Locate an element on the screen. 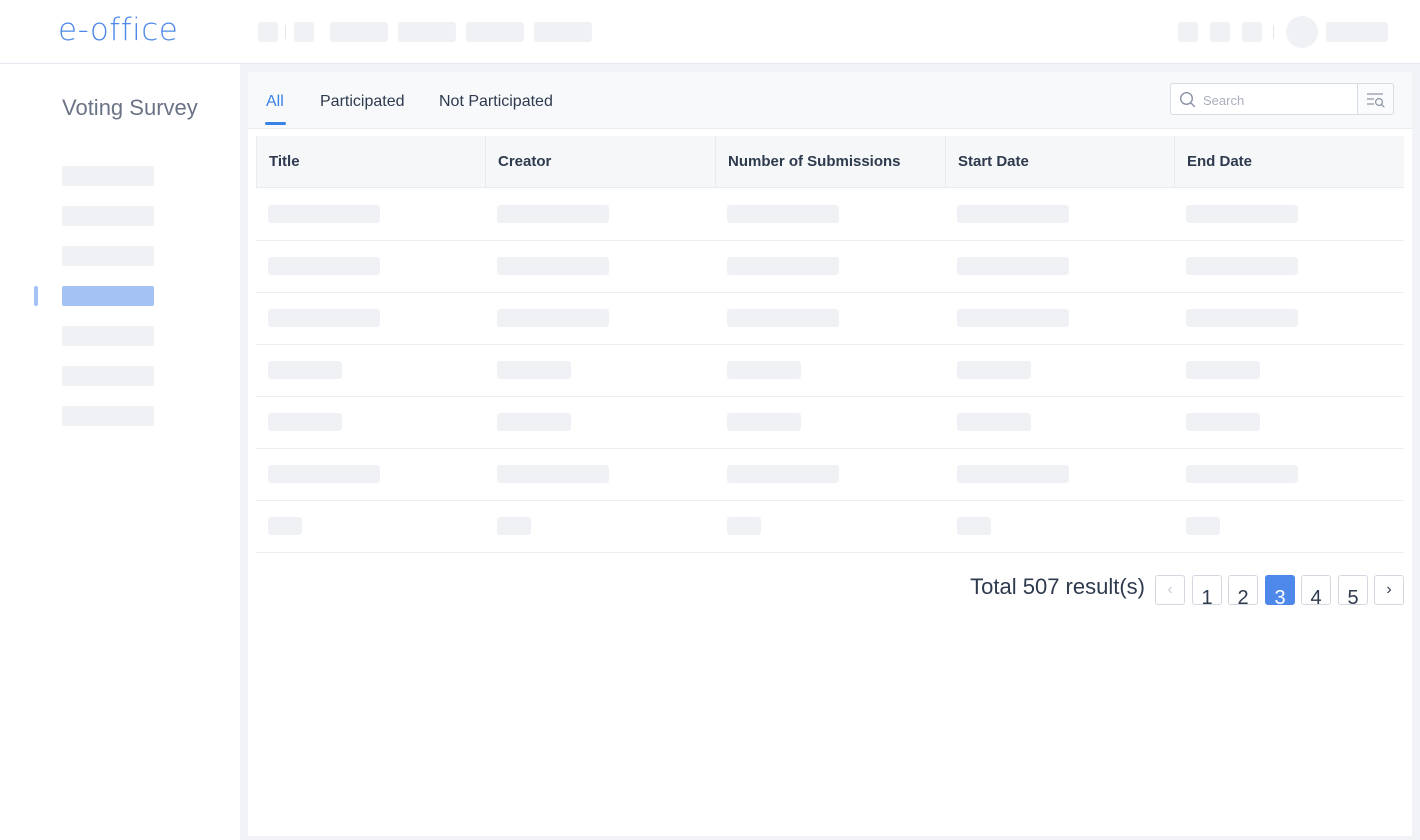 Image resolution: width=1420 pixels, height=840 pixels. page-button-5: 5 is located at coordinates (1353, 590).